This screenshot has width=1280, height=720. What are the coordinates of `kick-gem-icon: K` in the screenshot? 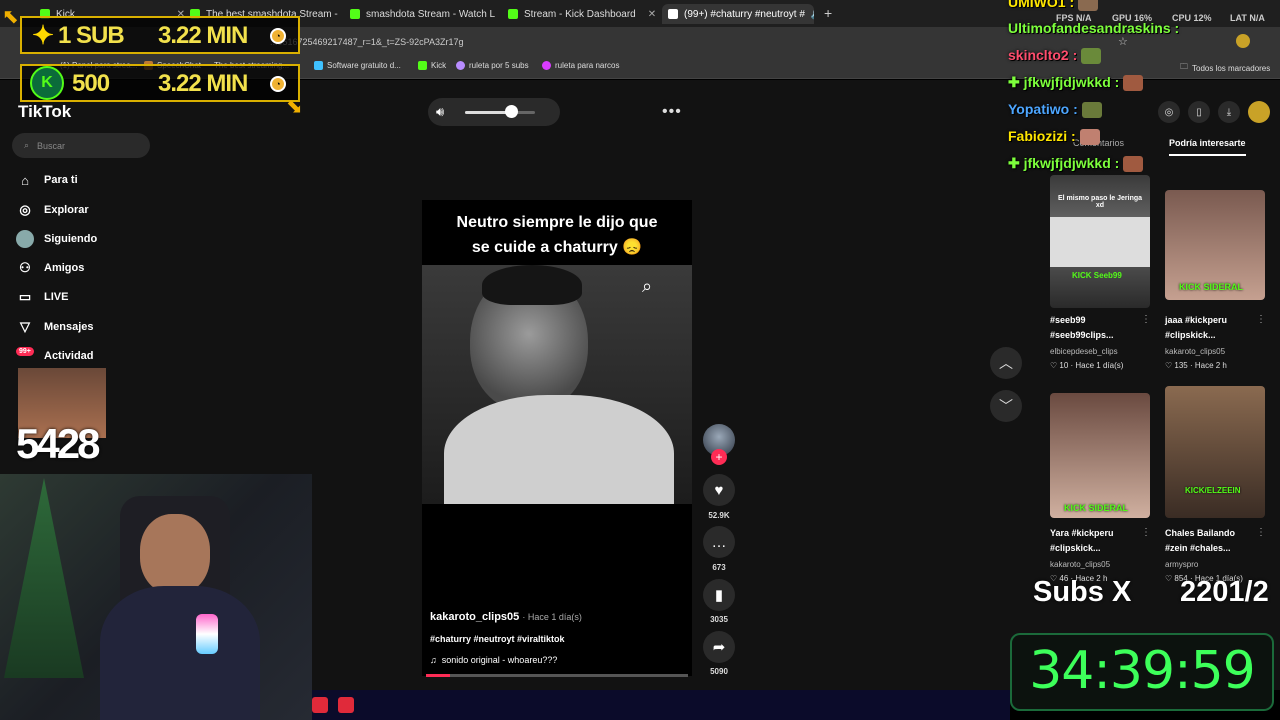 It's located at (47, 83).